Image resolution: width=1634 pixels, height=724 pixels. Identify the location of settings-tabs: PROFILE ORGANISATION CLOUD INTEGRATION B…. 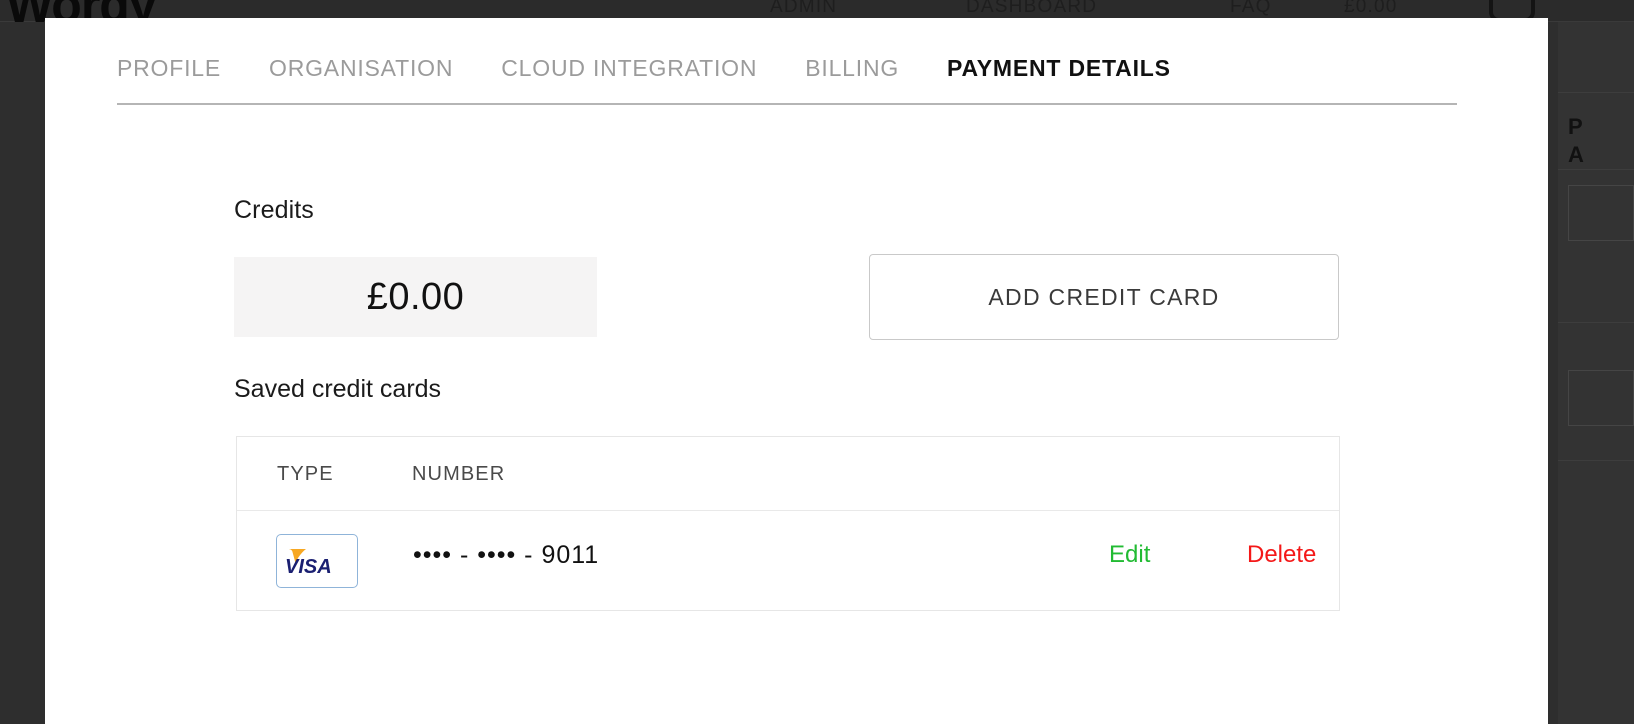
(787, 68).